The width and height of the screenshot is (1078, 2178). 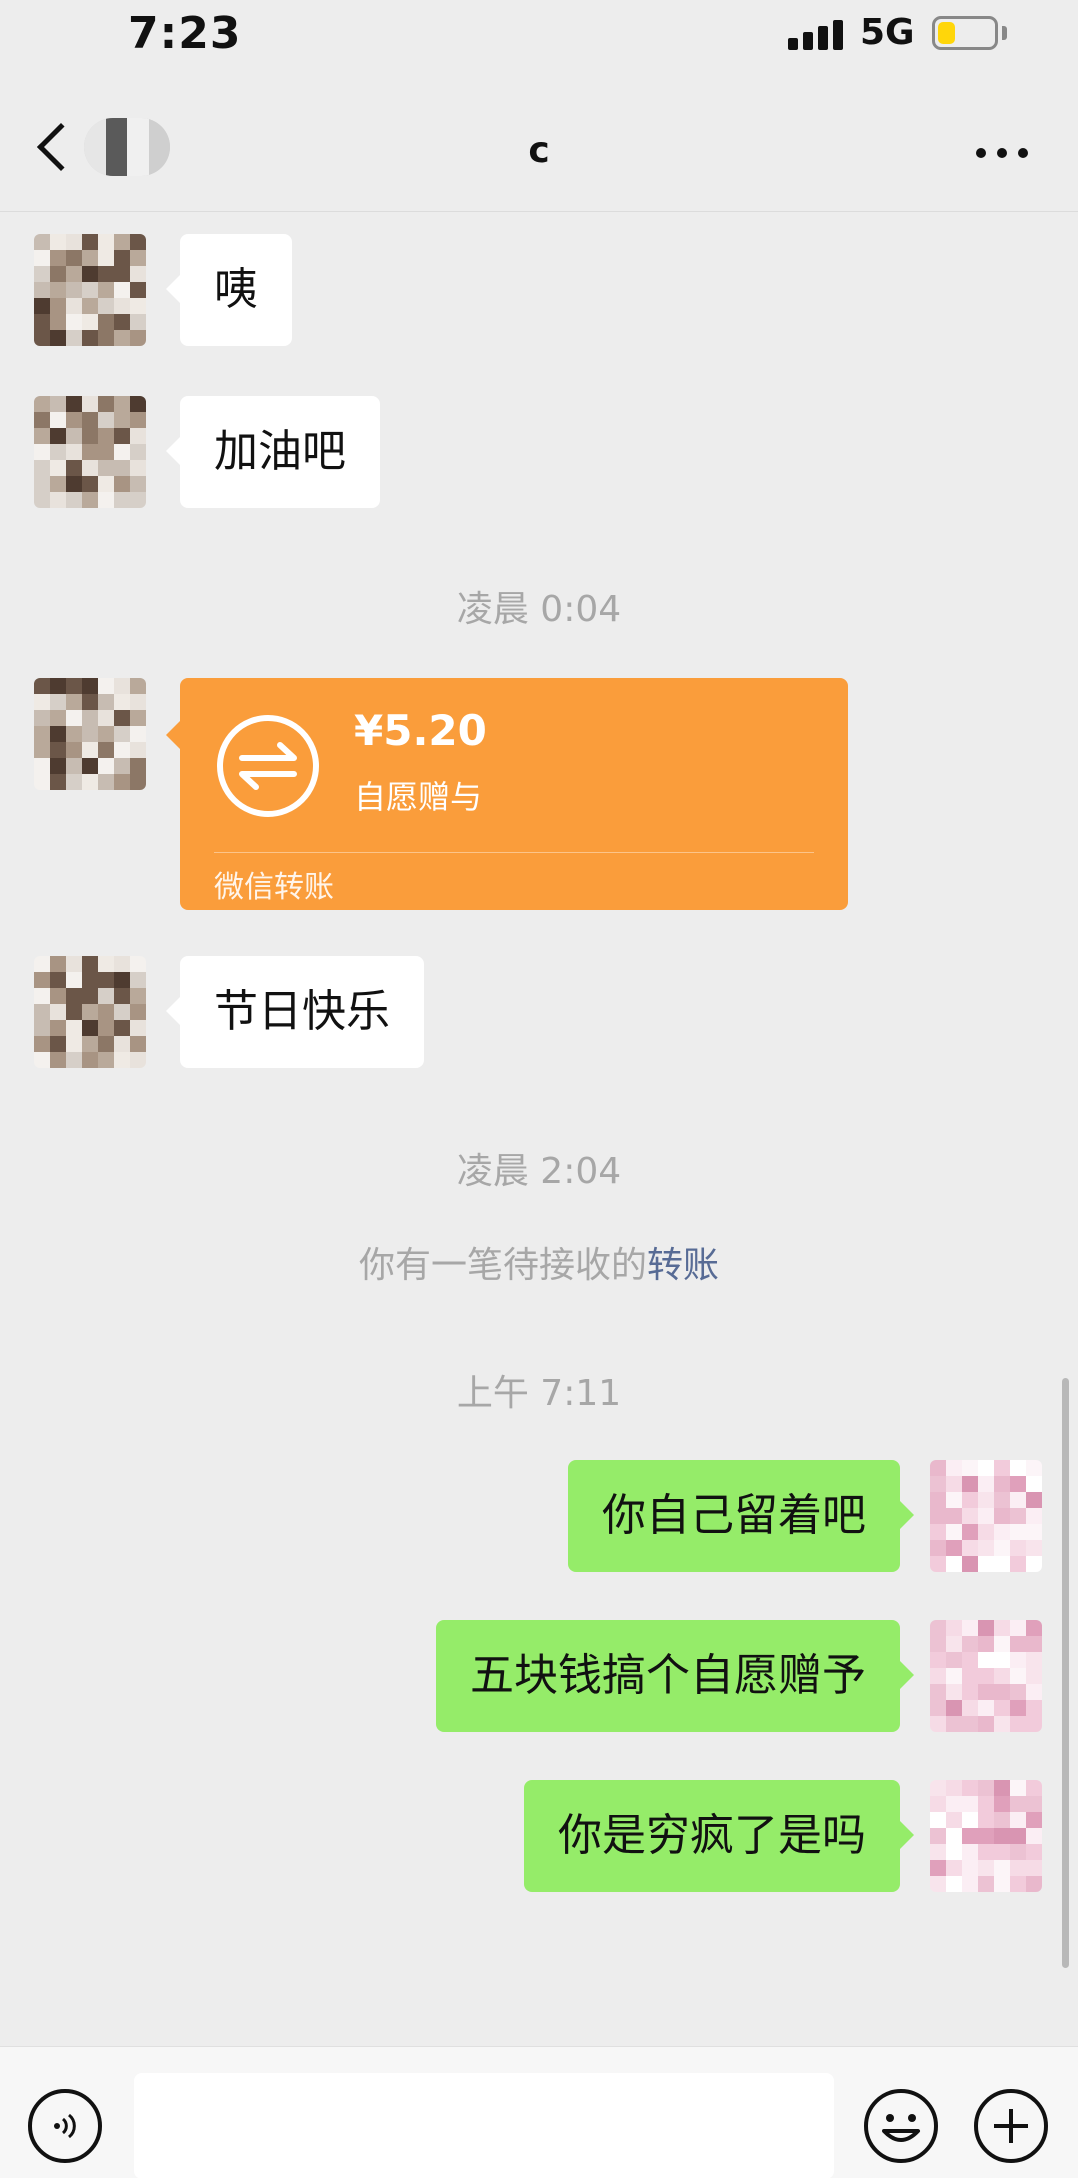 I want to click on emoji-icon, so click(x=901, y=2128).